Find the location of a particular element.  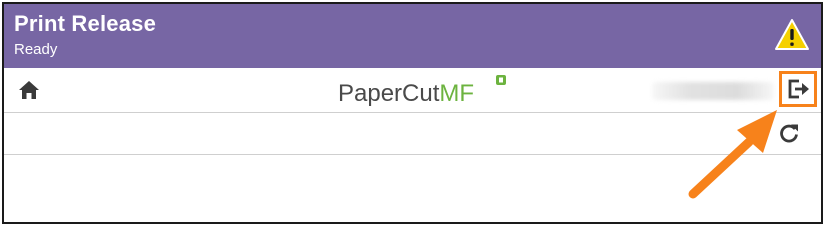

user-name-redacted is located at coordinates (713, 91).